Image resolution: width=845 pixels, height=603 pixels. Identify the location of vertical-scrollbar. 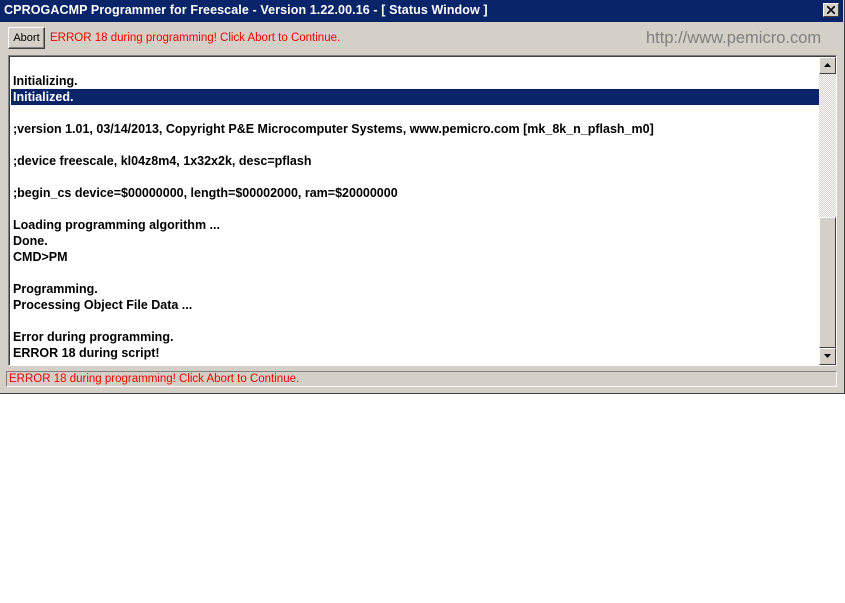
(827, 211).